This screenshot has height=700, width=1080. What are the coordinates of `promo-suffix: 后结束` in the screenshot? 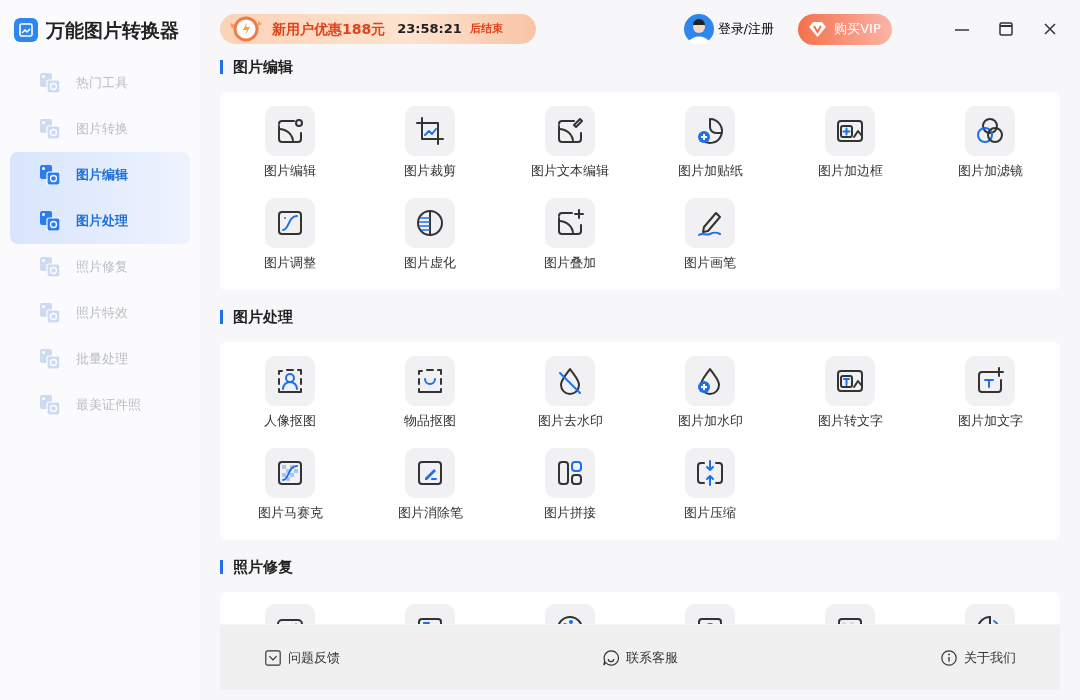 It's located at (486, 28).